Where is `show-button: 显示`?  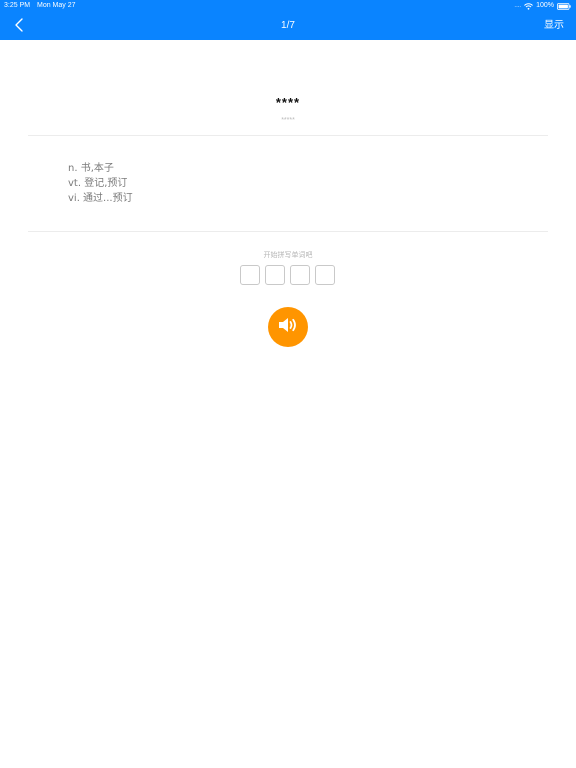 show-button: 显示 is located at coordinates (554, 26).